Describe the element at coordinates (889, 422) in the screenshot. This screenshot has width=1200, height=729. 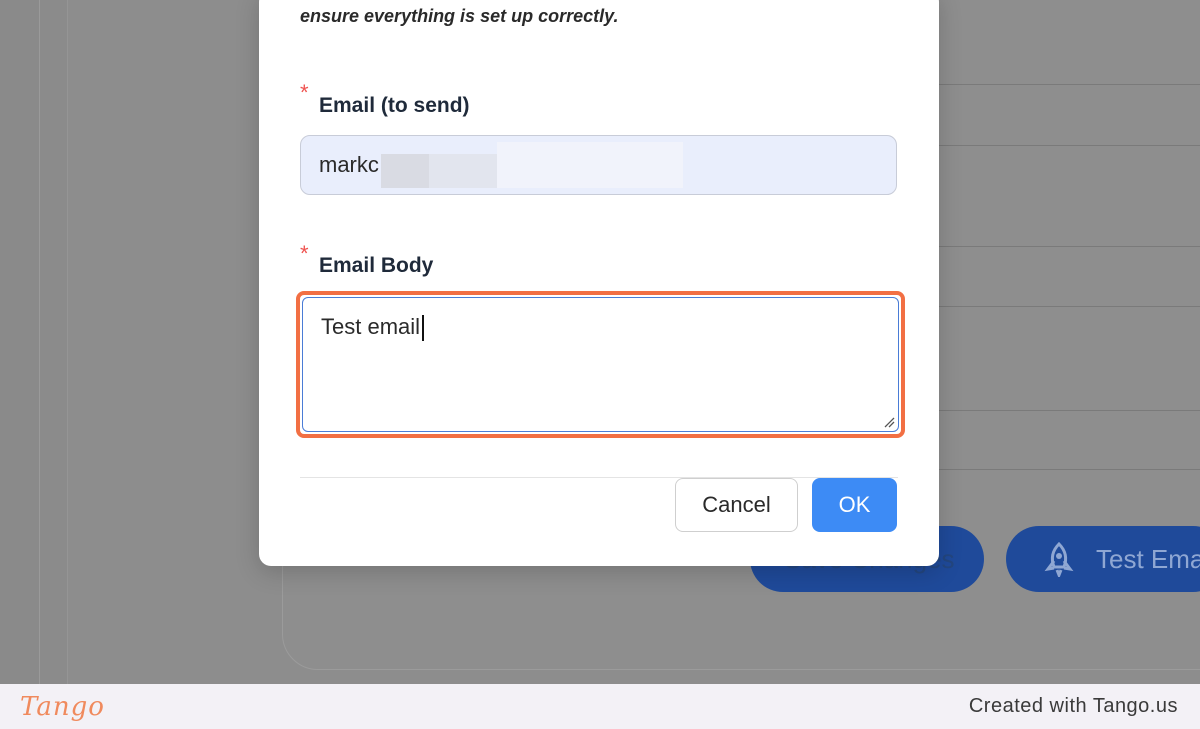
I see `resize-handle-icon` at that location.